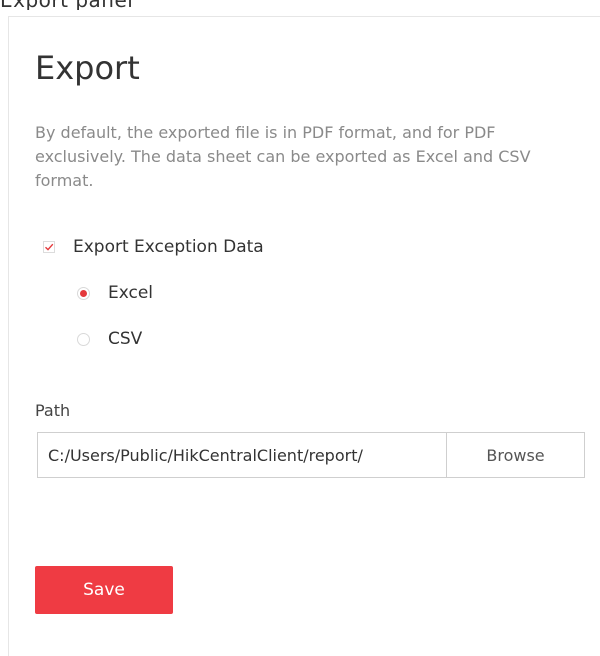 This screenshot has height=656, width=600. What do you see at coordinates (242, 455) in the screenshot?
I see `path-input` at bounding box center [242, 455].